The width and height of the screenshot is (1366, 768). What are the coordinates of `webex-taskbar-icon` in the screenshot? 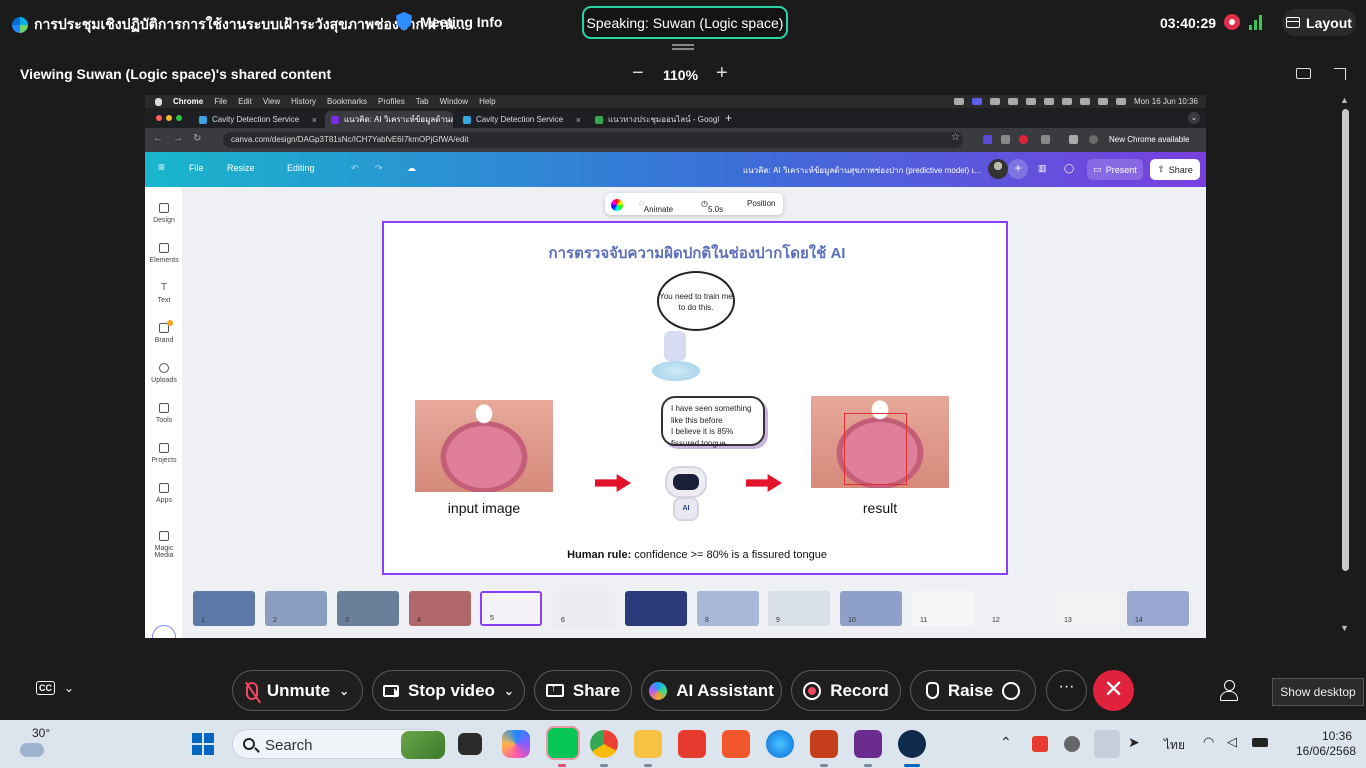 It's located at (912, 744).